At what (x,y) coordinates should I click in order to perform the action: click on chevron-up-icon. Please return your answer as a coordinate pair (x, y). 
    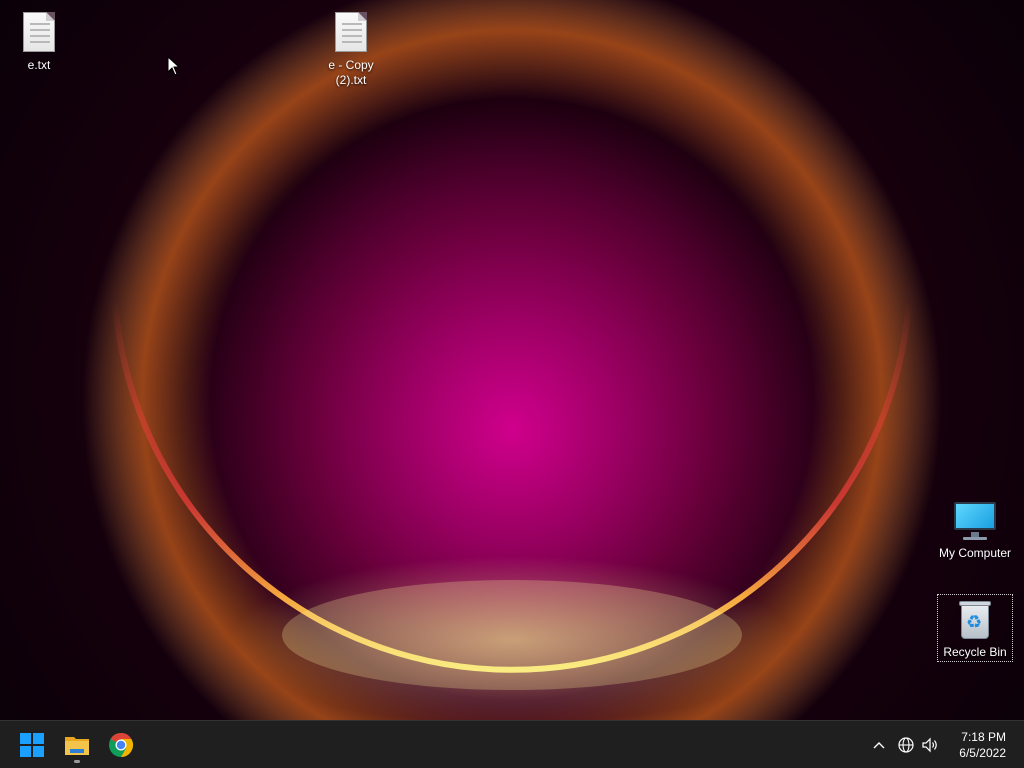
    Looking at the image, I should click on (879, 745).